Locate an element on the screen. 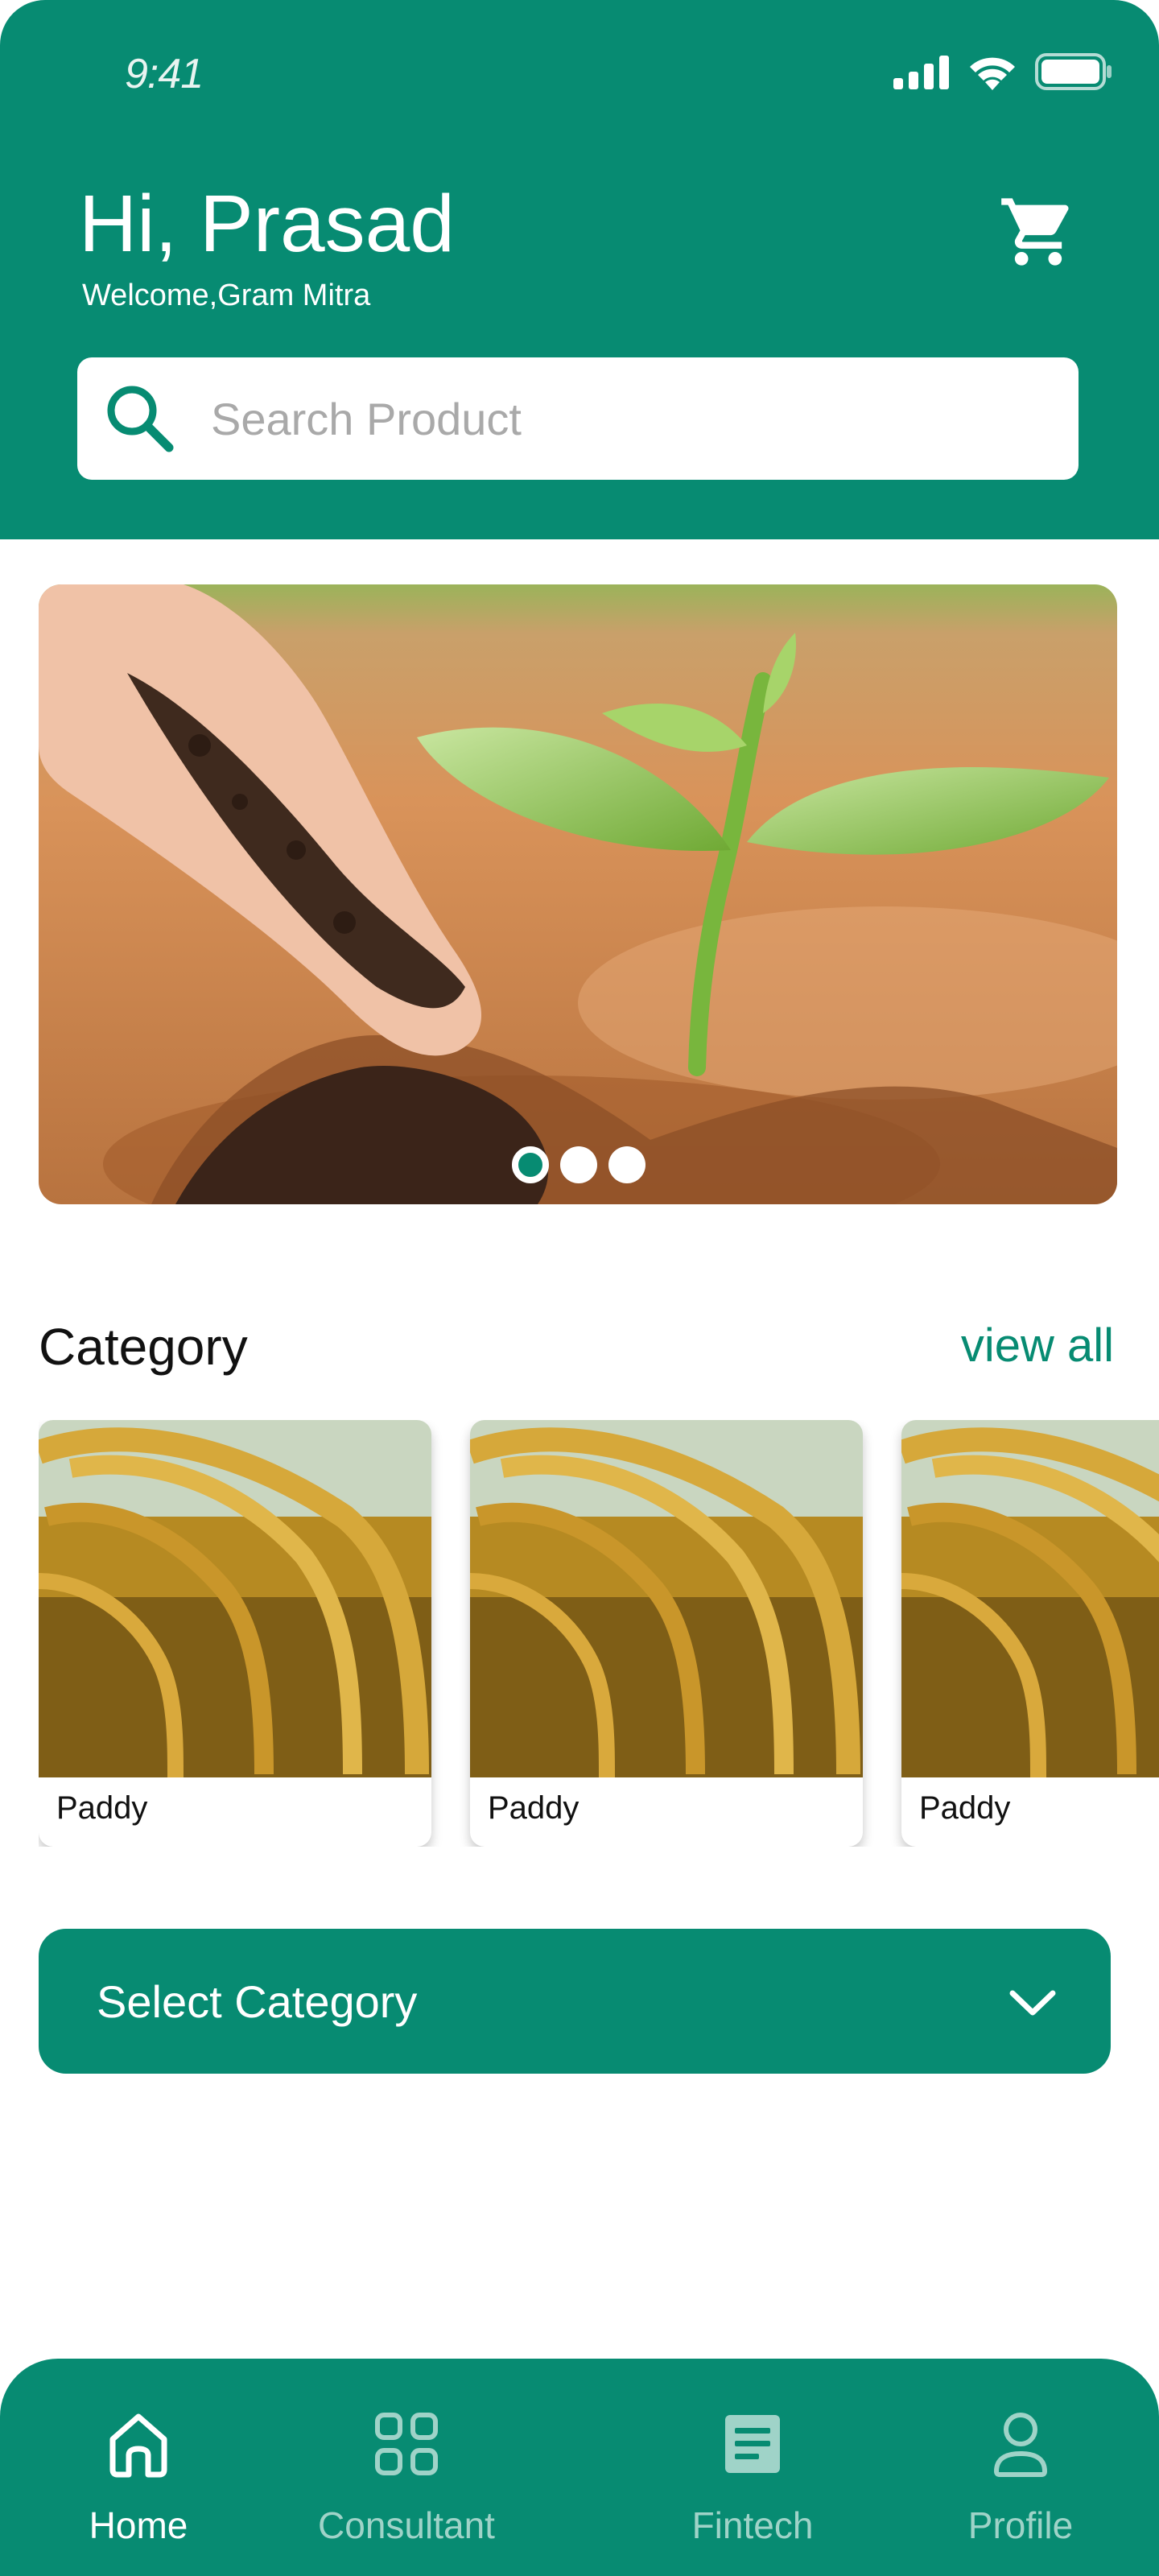 This screenshot has width=1159, height=2576. search-input: Search Product is located at coordinates (578, 418).